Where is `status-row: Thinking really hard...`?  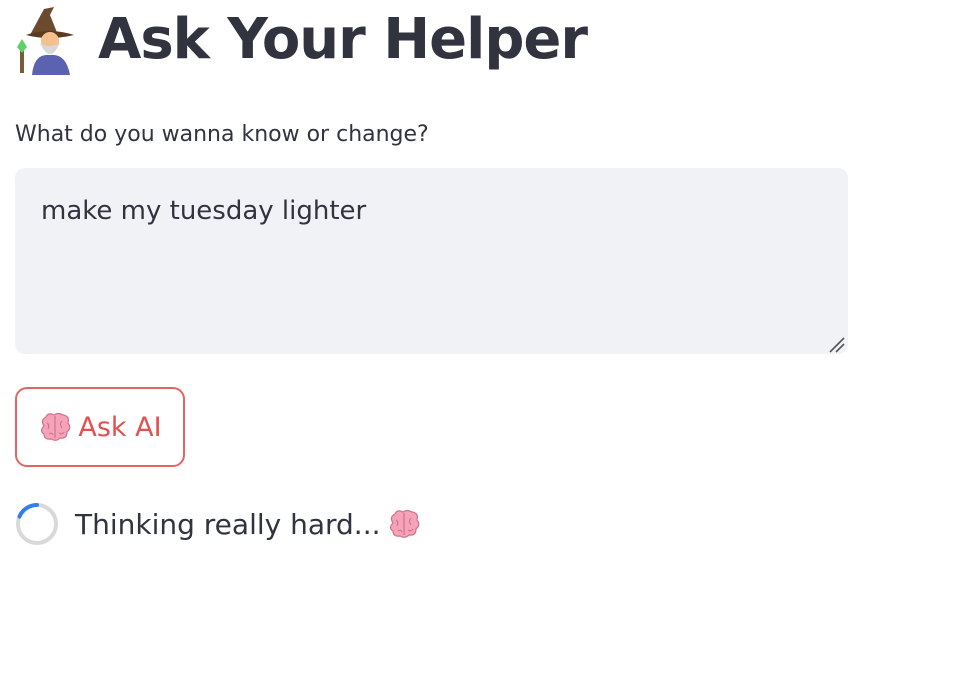 status-row: Thinking really hard... is located at coordinates (218, 524).